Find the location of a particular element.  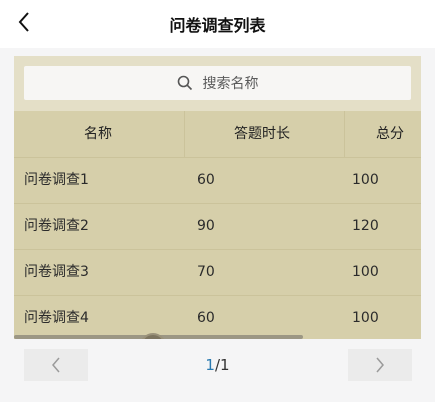

page-title: 问卷调查列表 is located at coordinates (217, 25).